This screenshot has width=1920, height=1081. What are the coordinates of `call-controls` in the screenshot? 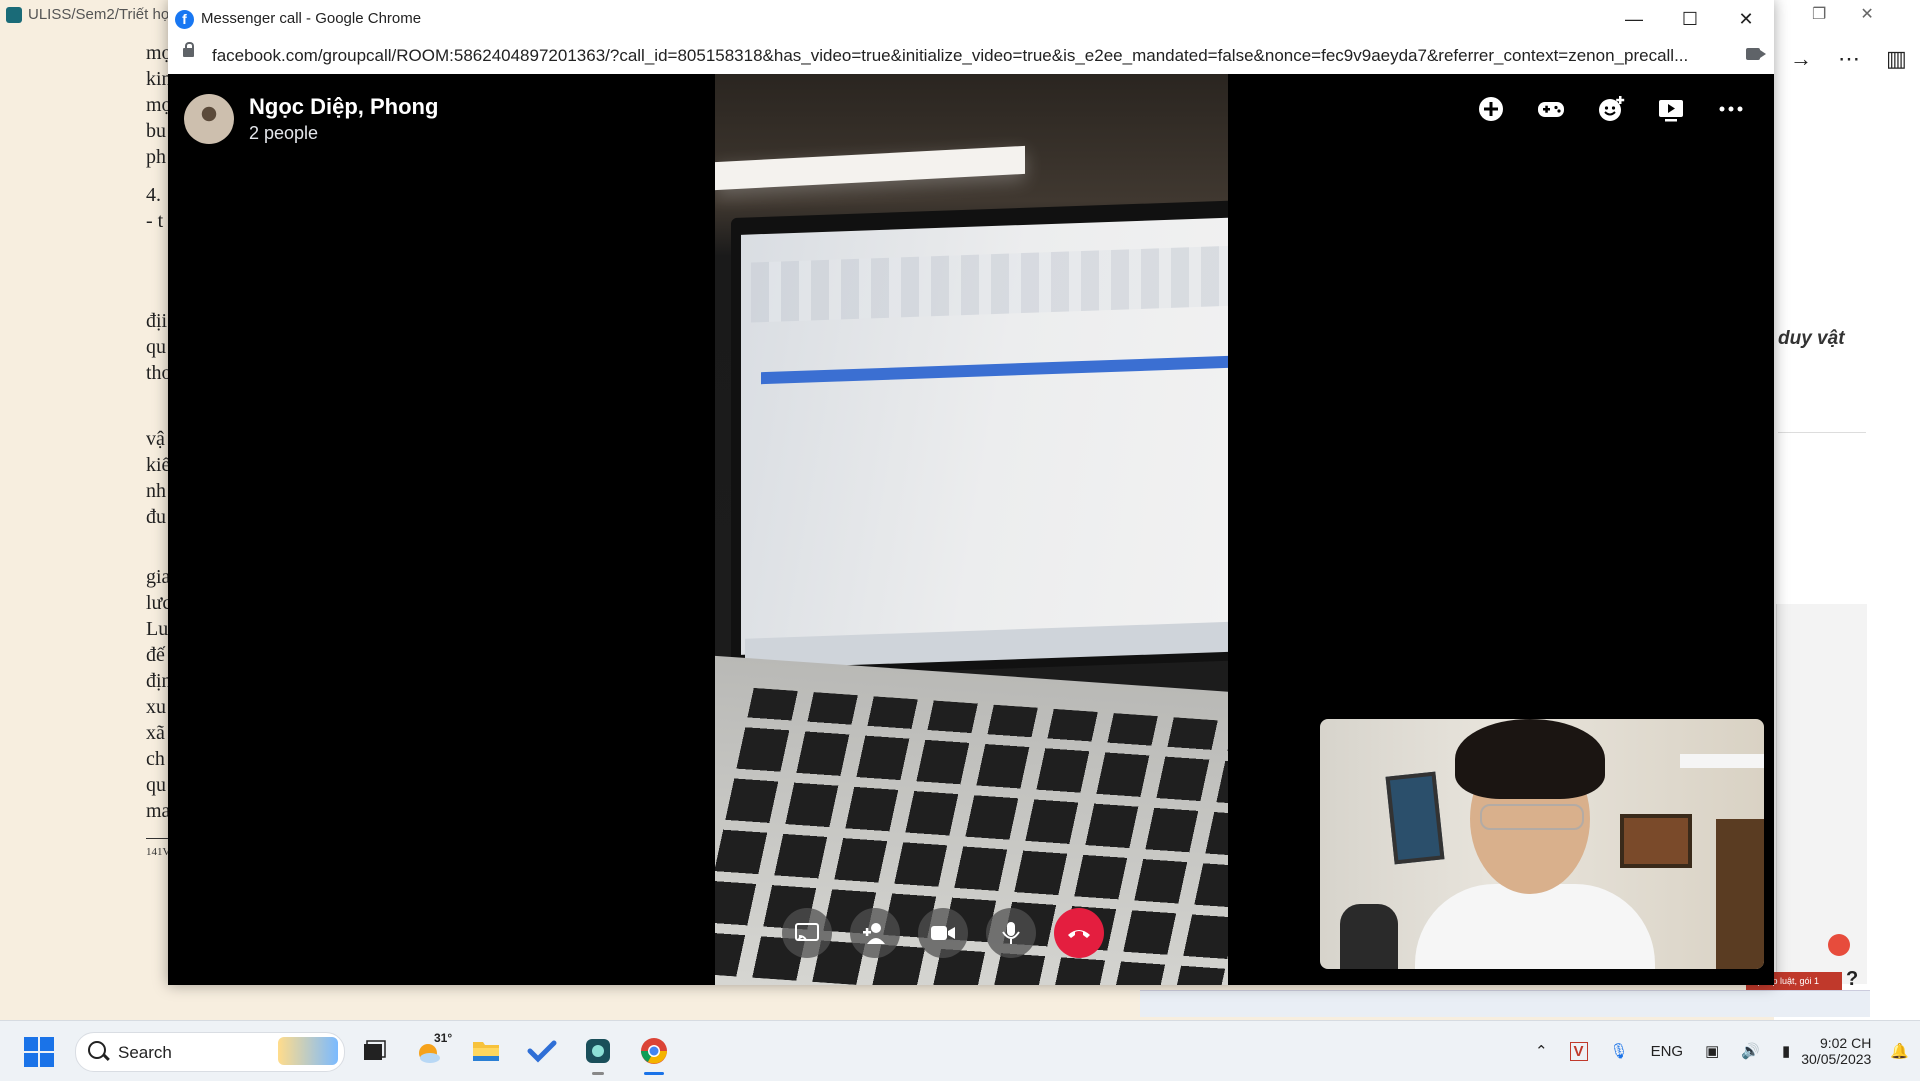 It's located at (943, 933).